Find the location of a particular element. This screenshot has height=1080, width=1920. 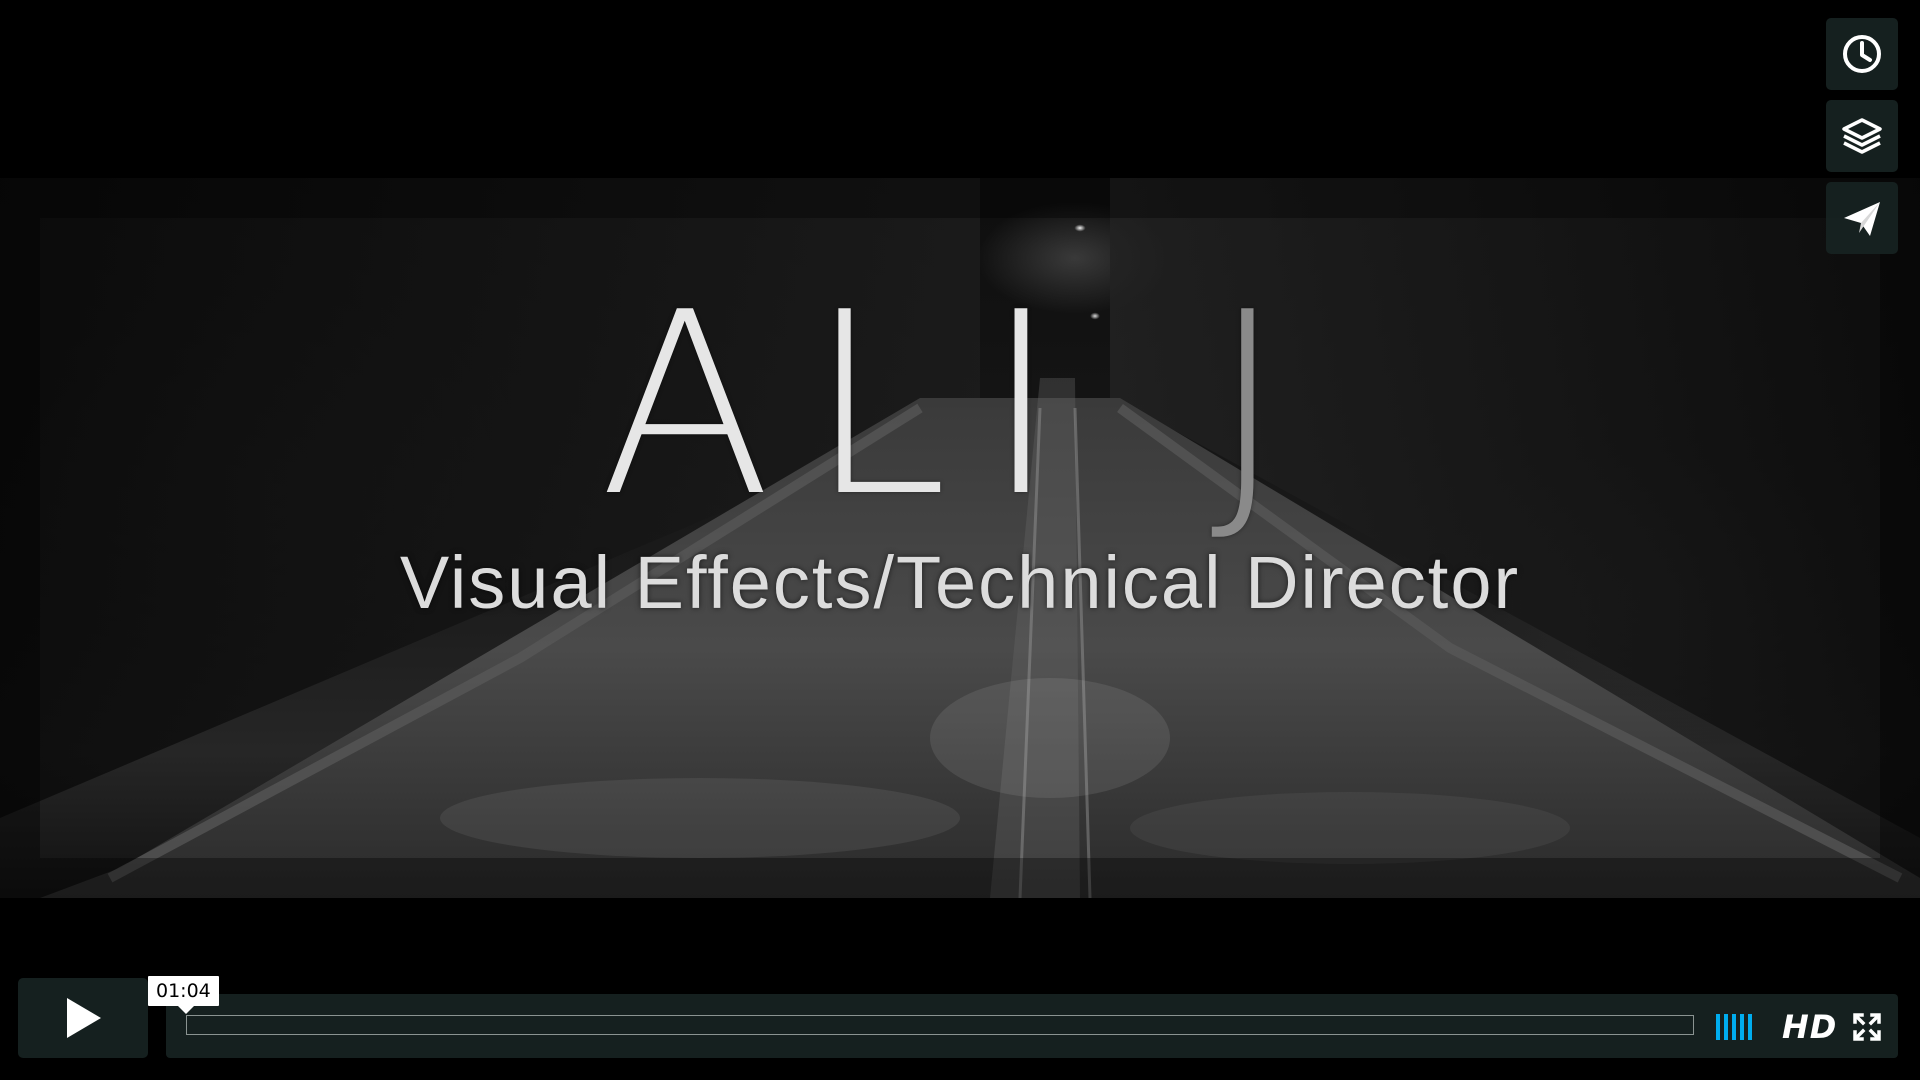

control-bar: HD is located at coordinates (1032, 1026).